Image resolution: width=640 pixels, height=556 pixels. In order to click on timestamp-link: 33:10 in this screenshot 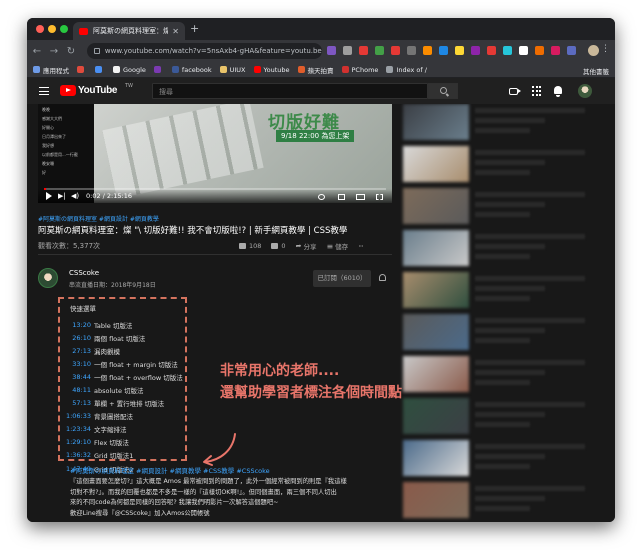, I will do `click(75, 364)`.